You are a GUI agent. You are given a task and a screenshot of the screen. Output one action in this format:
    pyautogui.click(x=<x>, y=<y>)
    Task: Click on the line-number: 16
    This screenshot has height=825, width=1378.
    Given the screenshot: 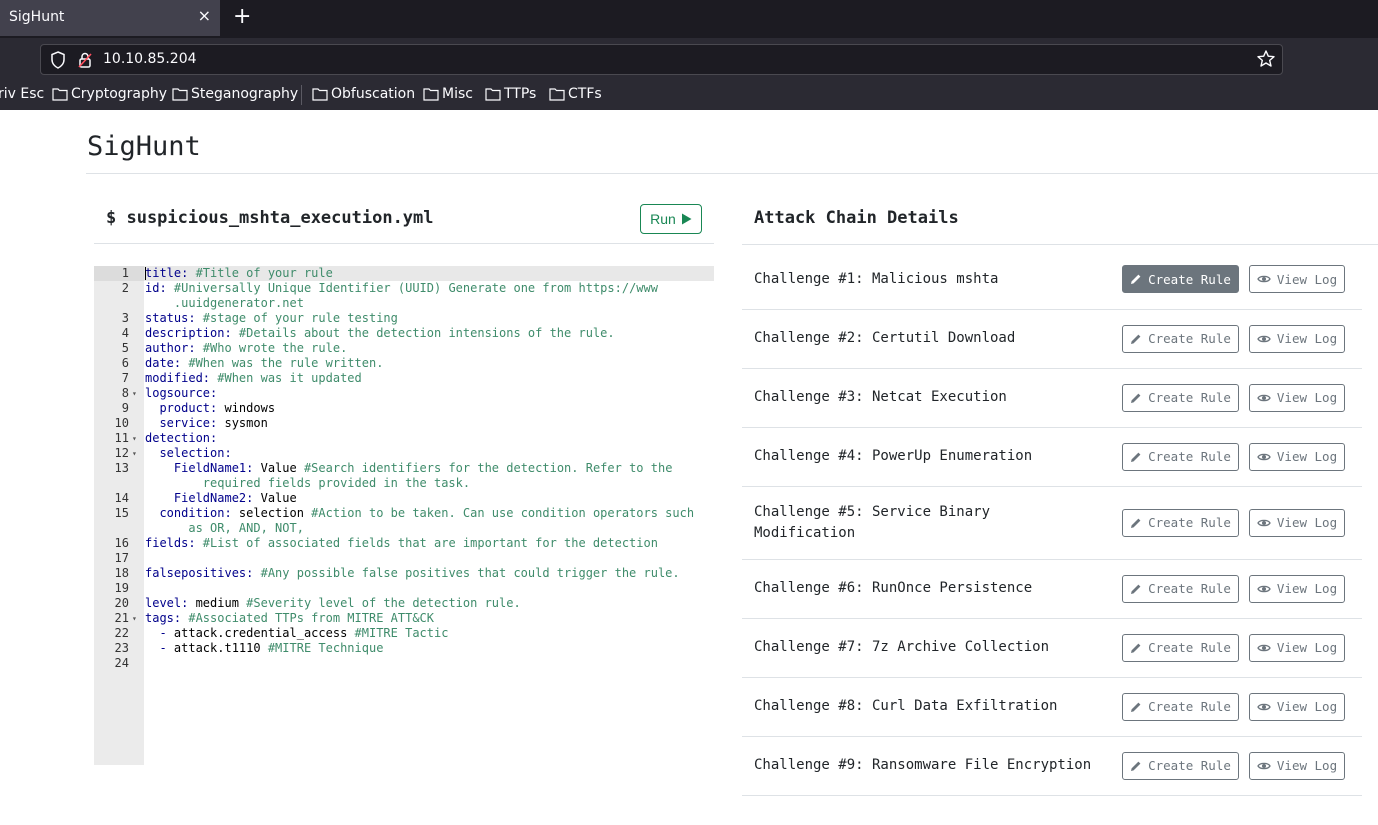 What is the action you would take?
    pyautogui.click(x=121, y=543)
    